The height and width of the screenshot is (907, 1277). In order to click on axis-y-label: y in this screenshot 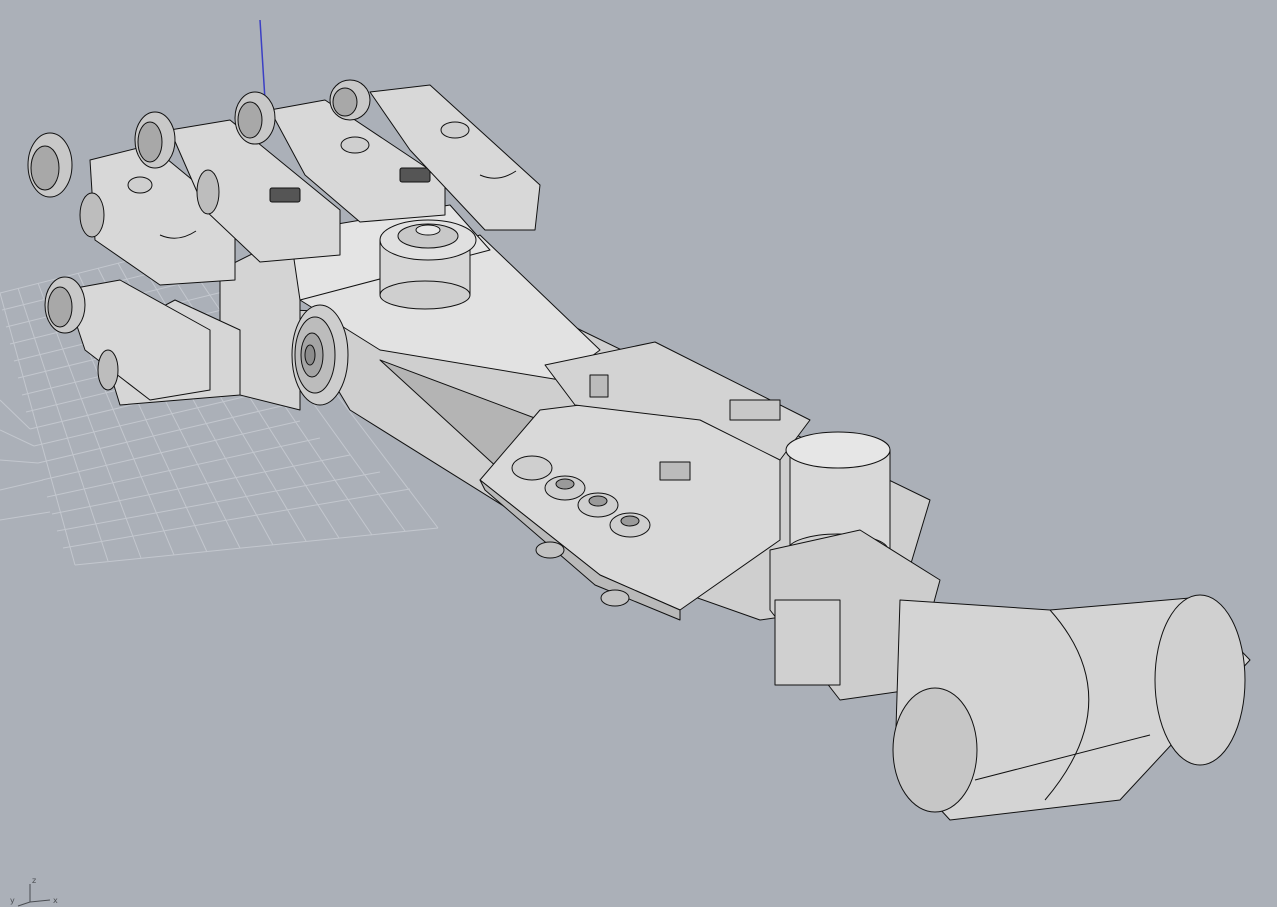, I will do `click(12, 900)`.